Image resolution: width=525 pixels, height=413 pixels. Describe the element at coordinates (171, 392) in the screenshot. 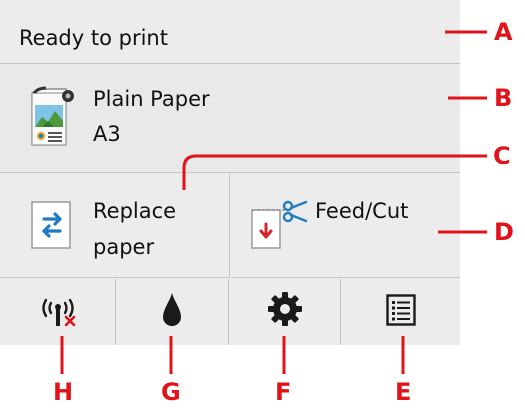

I see `callout-label-g: G` at that location.